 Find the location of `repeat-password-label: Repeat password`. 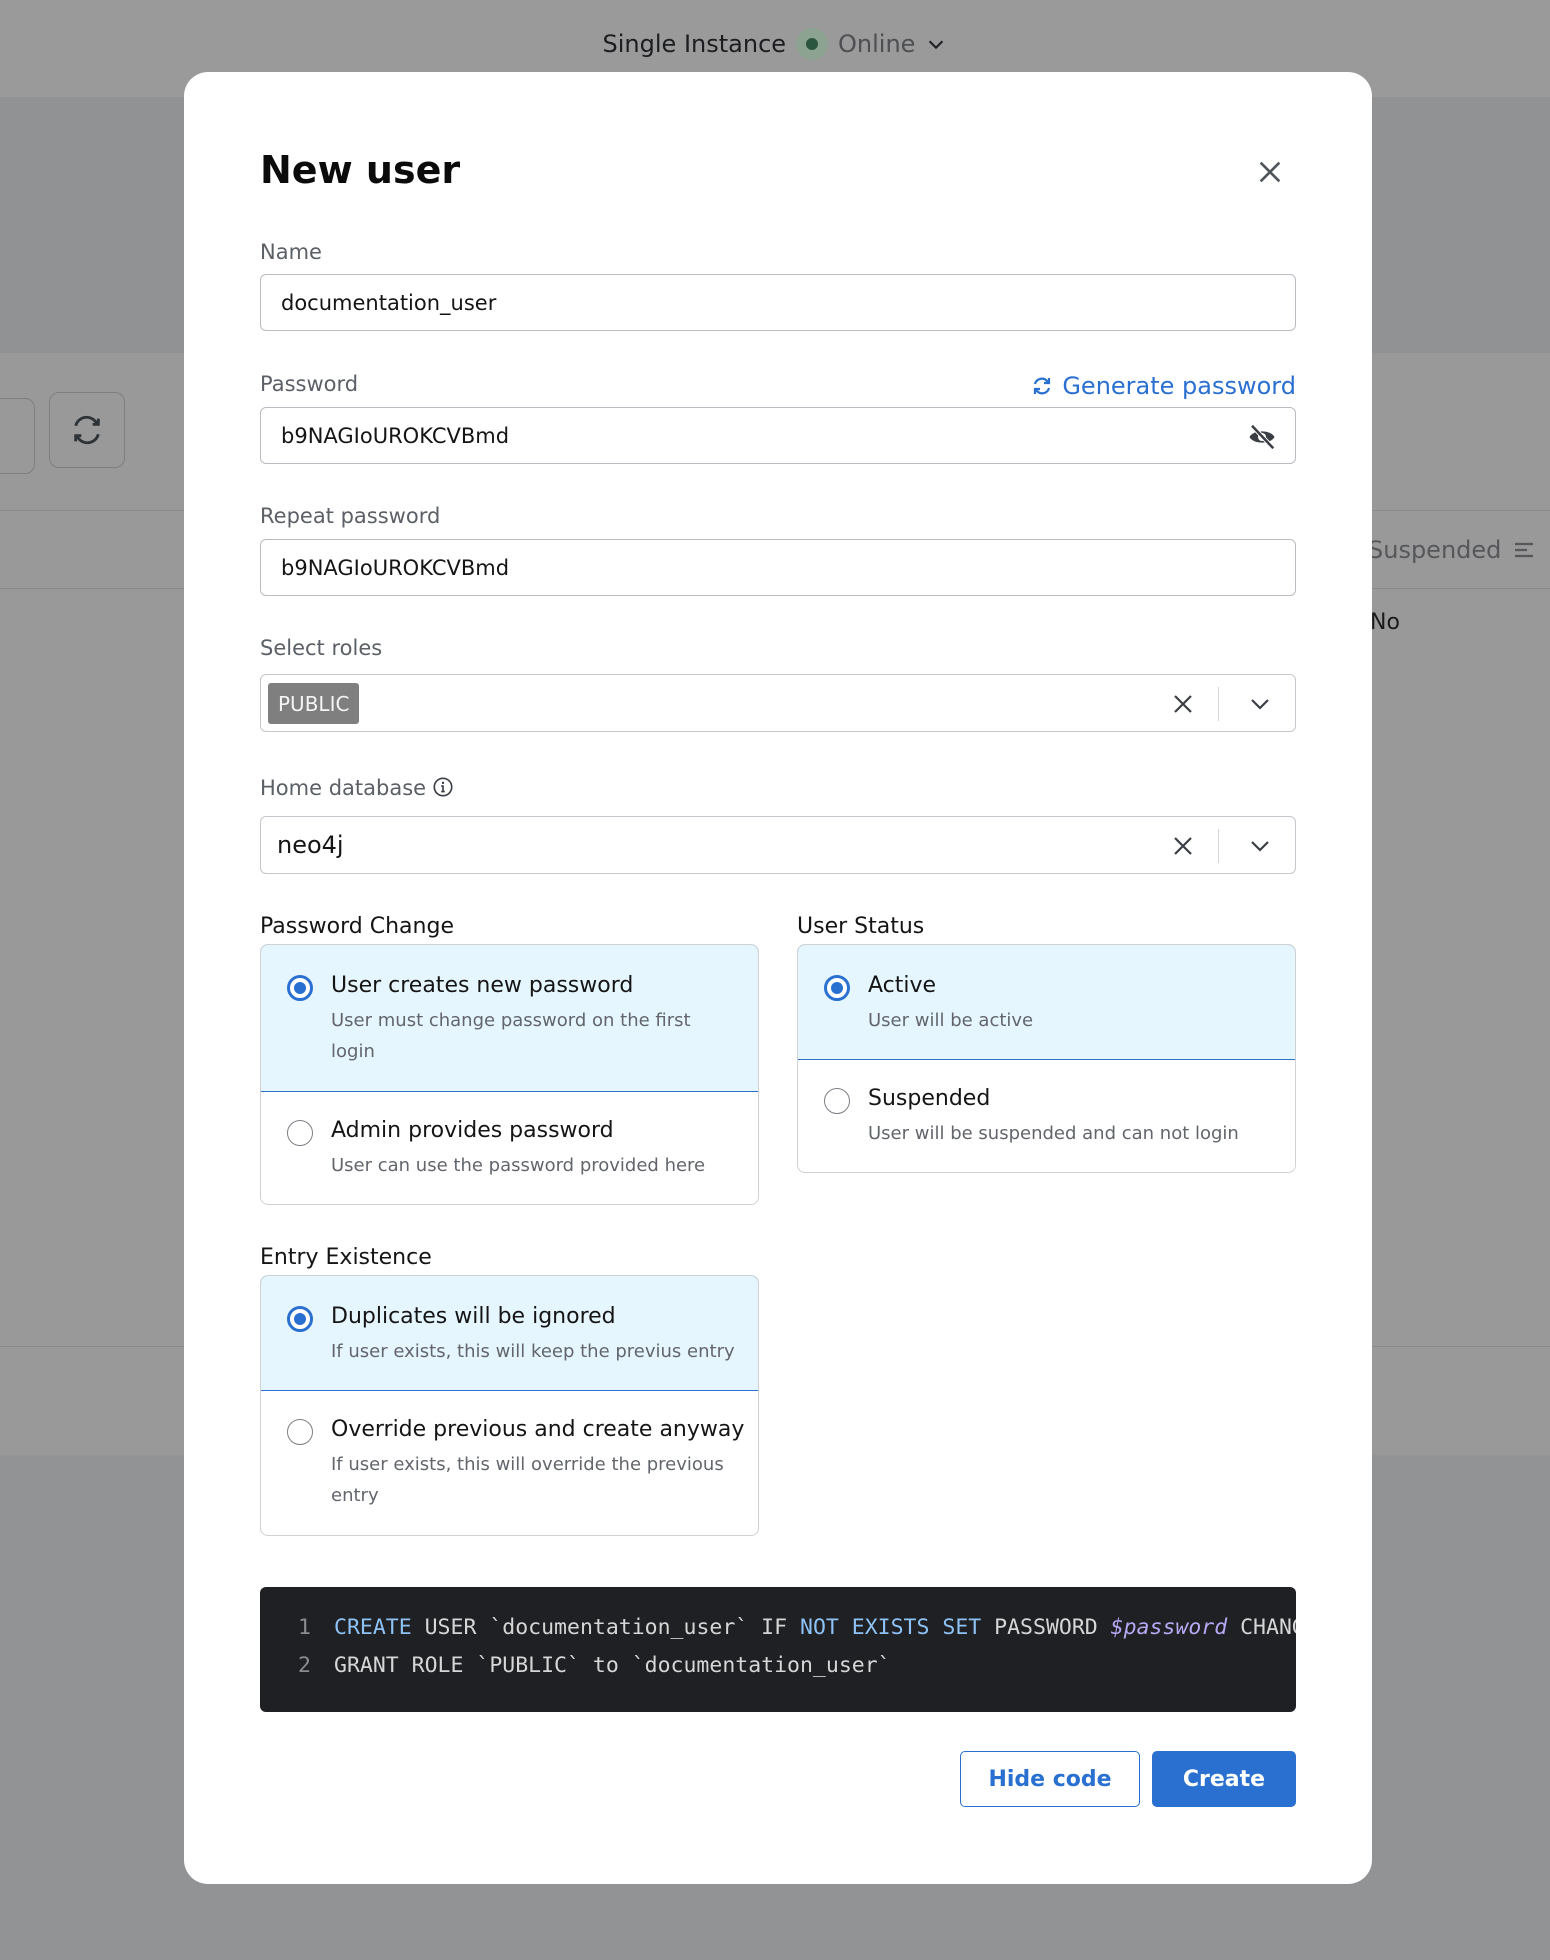

repeat-password-label: Repeat password is located at coordinates (350, 516).